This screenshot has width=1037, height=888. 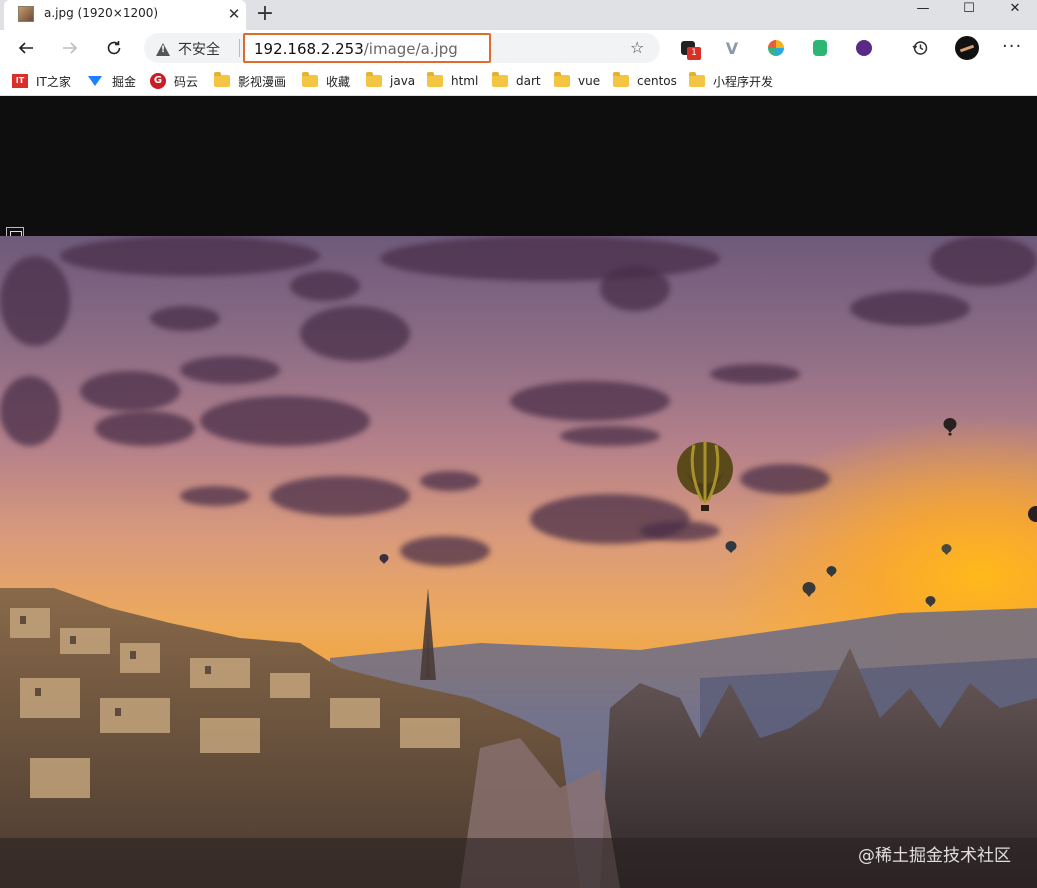 I want to click on extension-3-icon, so click(x=776, y=48).